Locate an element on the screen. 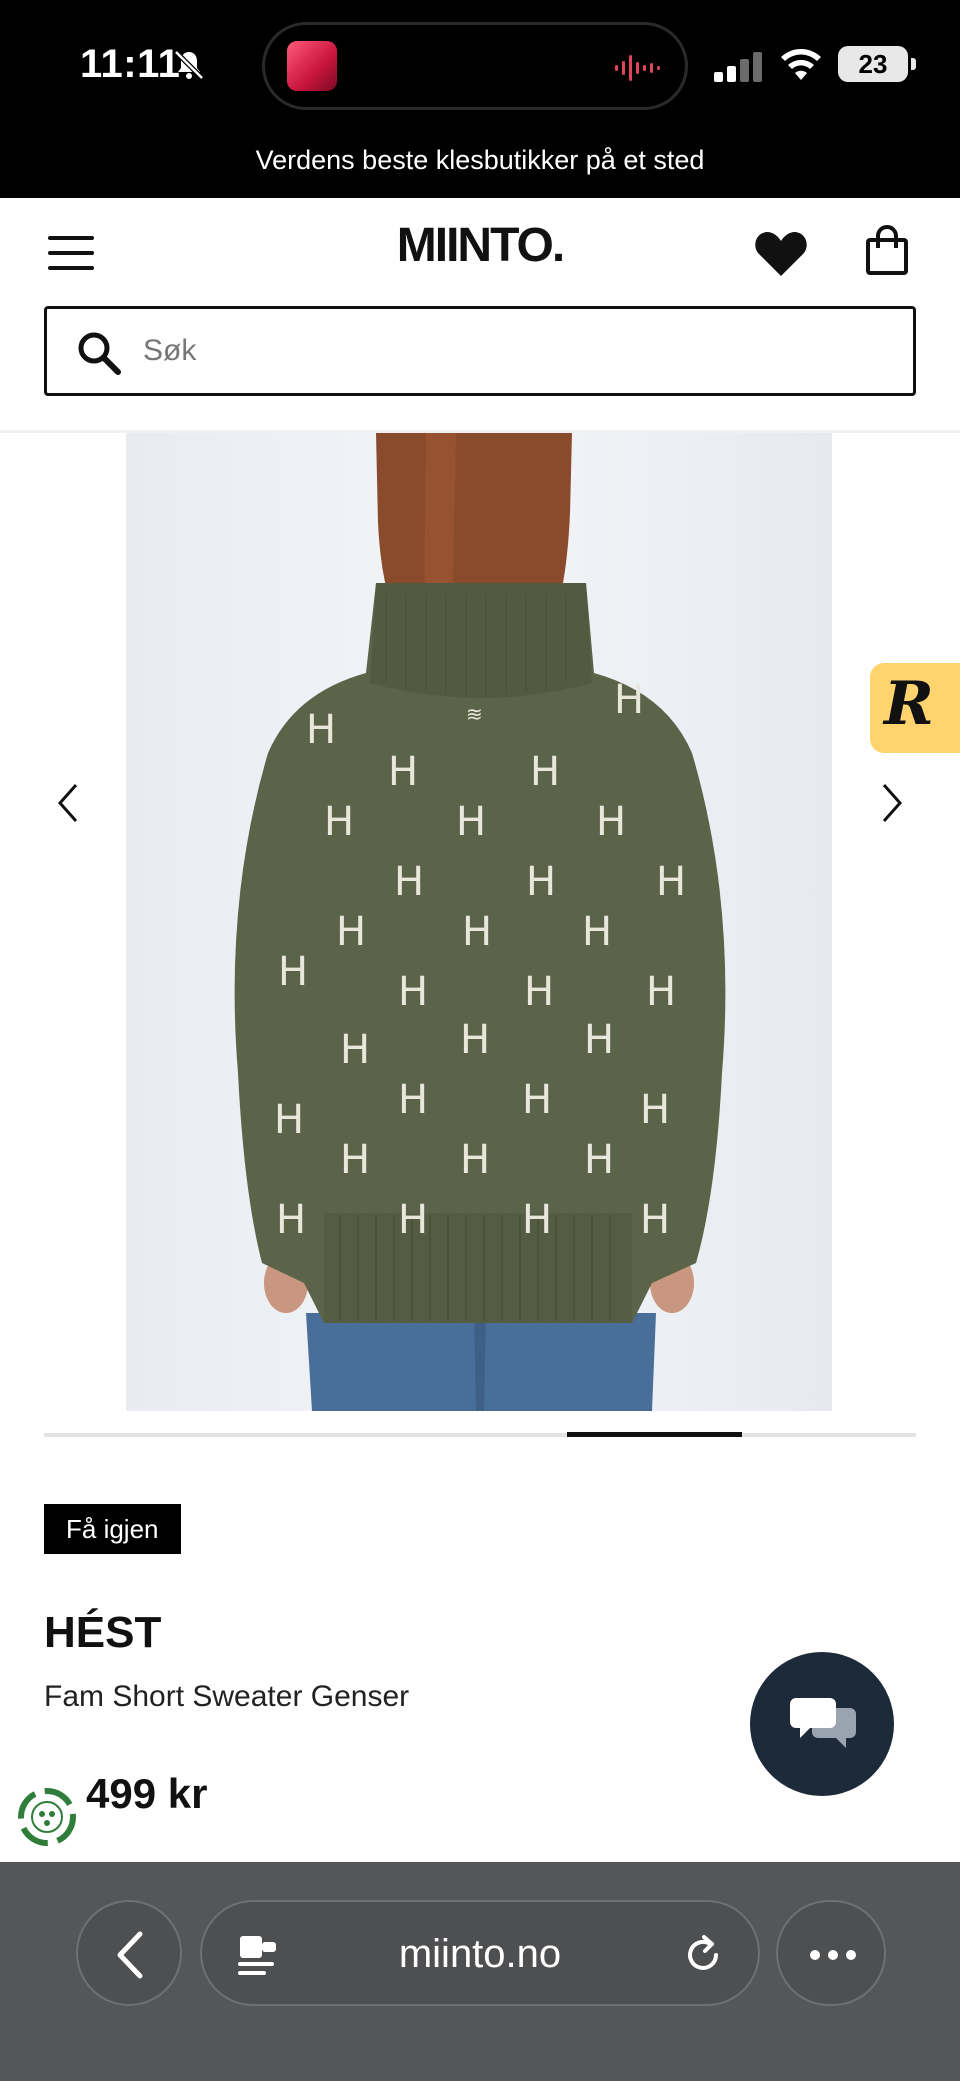  shopping-bag-icon is located at coordinates (887, 250).